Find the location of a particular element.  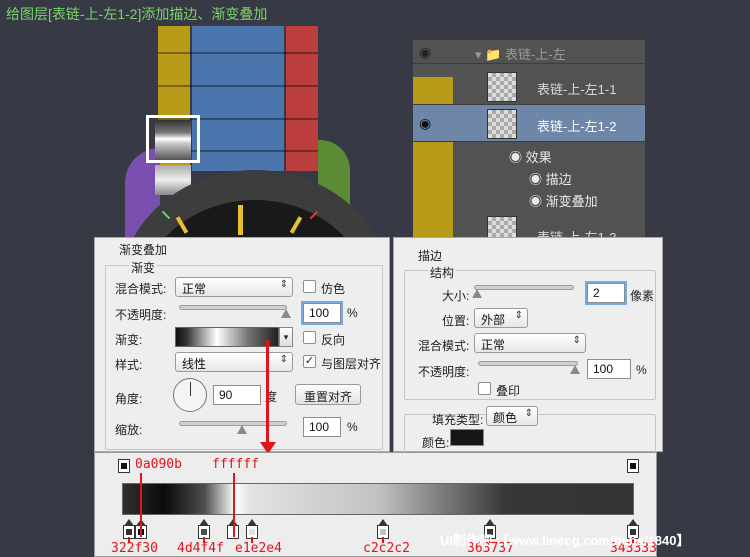

section-title: 渐变 is located at coordinates (143, 267).